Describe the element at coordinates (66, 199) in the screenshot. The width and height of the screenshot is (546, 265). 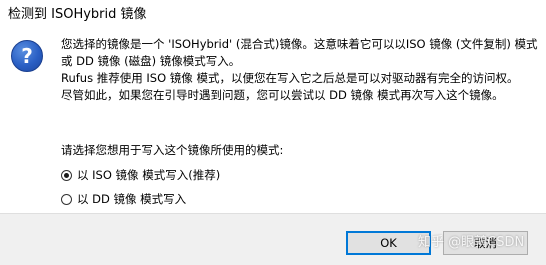
I see `radio-dd-mode-indicator` at that location.